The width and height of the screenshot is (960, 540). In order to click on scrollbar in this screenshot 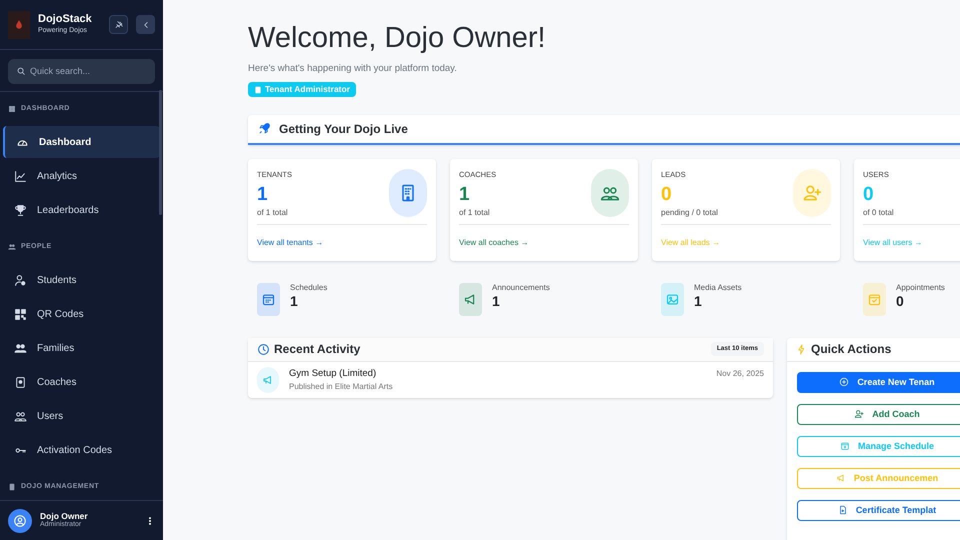, I will do `click(160, 152)`.